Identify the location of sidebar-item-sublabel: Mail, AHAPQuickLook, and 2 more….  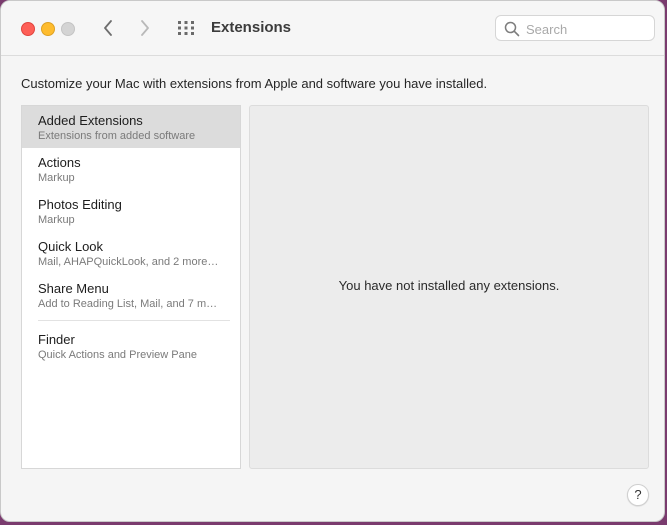
(128, 262).